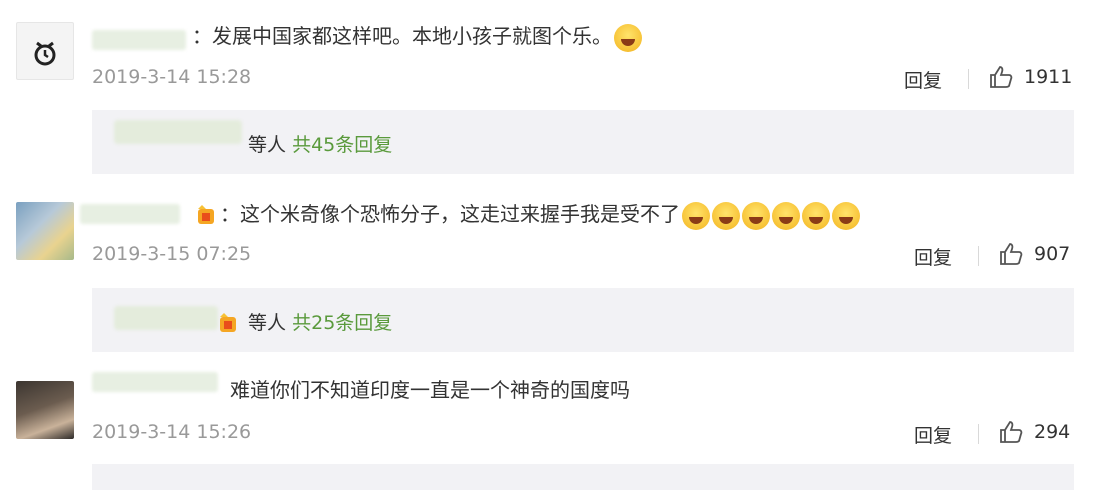 This screenshot has height=490, width=1108. What do you see at coordinates (172, 77) in the screenshot?
I see `comment-time: 2019-3-14 15:28` at bounding box center [172, 77].